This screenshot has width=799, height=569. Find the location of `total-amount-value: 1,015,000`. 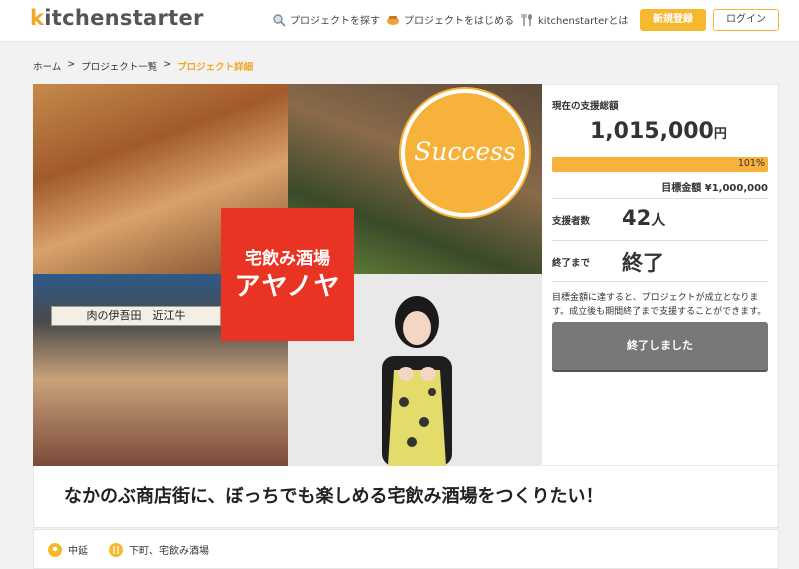

total-amount-value: 1,015,000 is located at coordinates (652, 131).